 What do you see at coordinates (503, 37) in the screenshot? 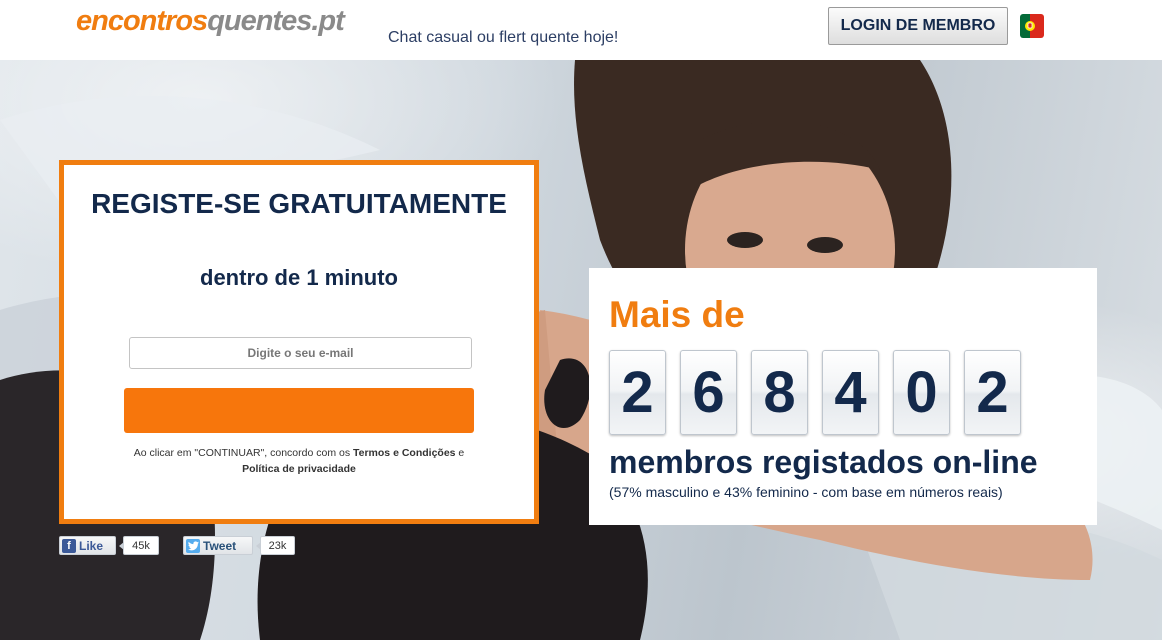
I see `header-tagline: Chat casual ou flert quente hoje!` at bounding box center [503, 37].